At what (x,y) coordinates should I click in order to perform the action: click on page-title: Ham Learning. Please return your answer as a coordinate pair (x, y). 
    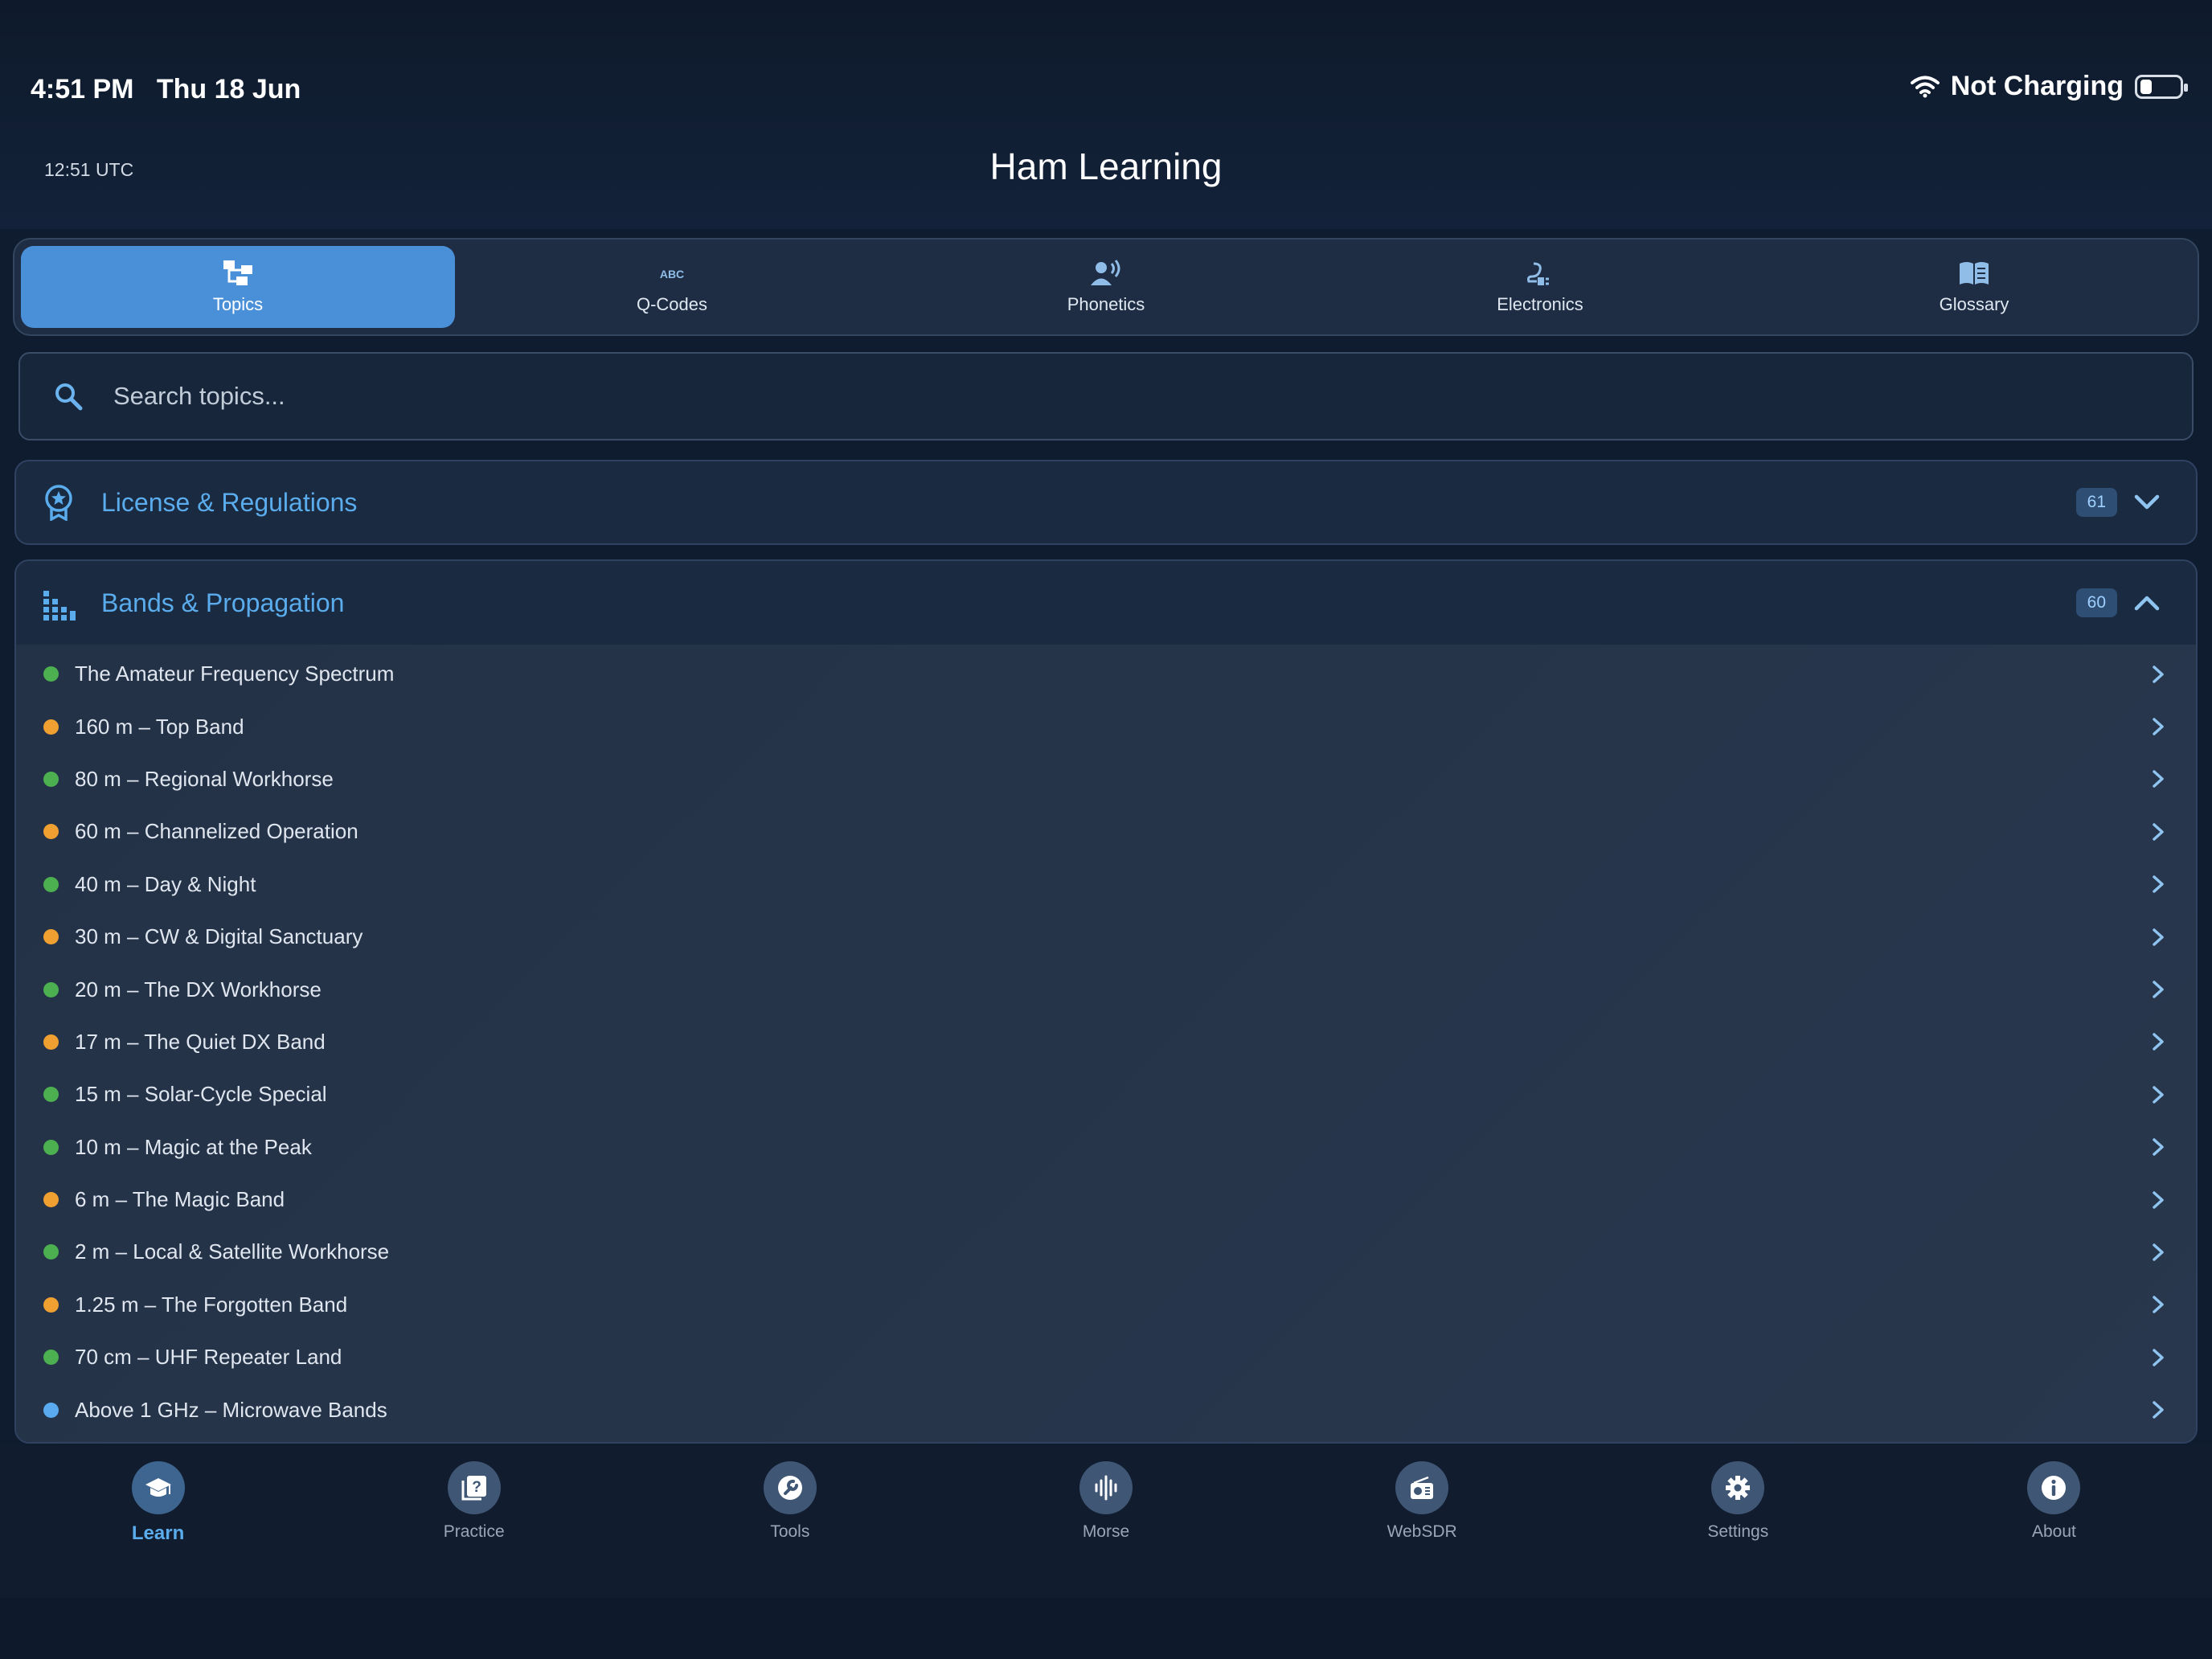
    Looking at the image, I should click on (1106, 166).